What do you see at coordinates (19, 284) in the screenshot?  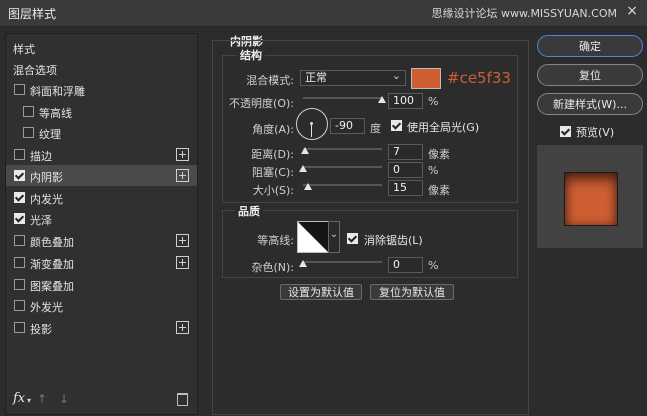 I see `pattern-overlay-checkbox` at bounding box center [19, 284].